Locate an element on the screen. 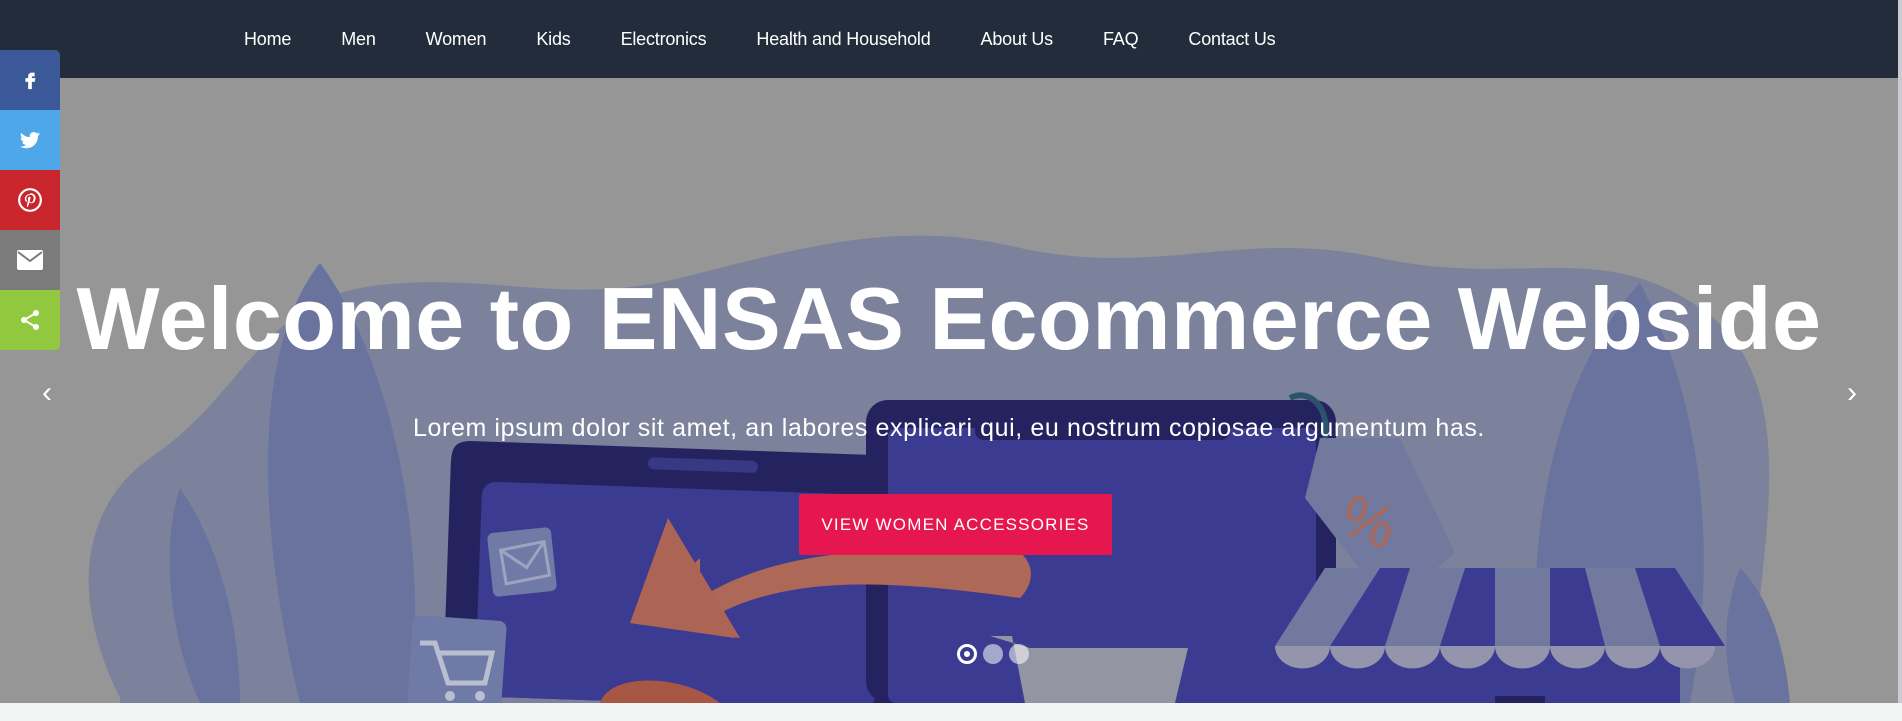 The width and height of the screenshot is (1902, 721). facebook-share-button is located at coordinates (30, 80).